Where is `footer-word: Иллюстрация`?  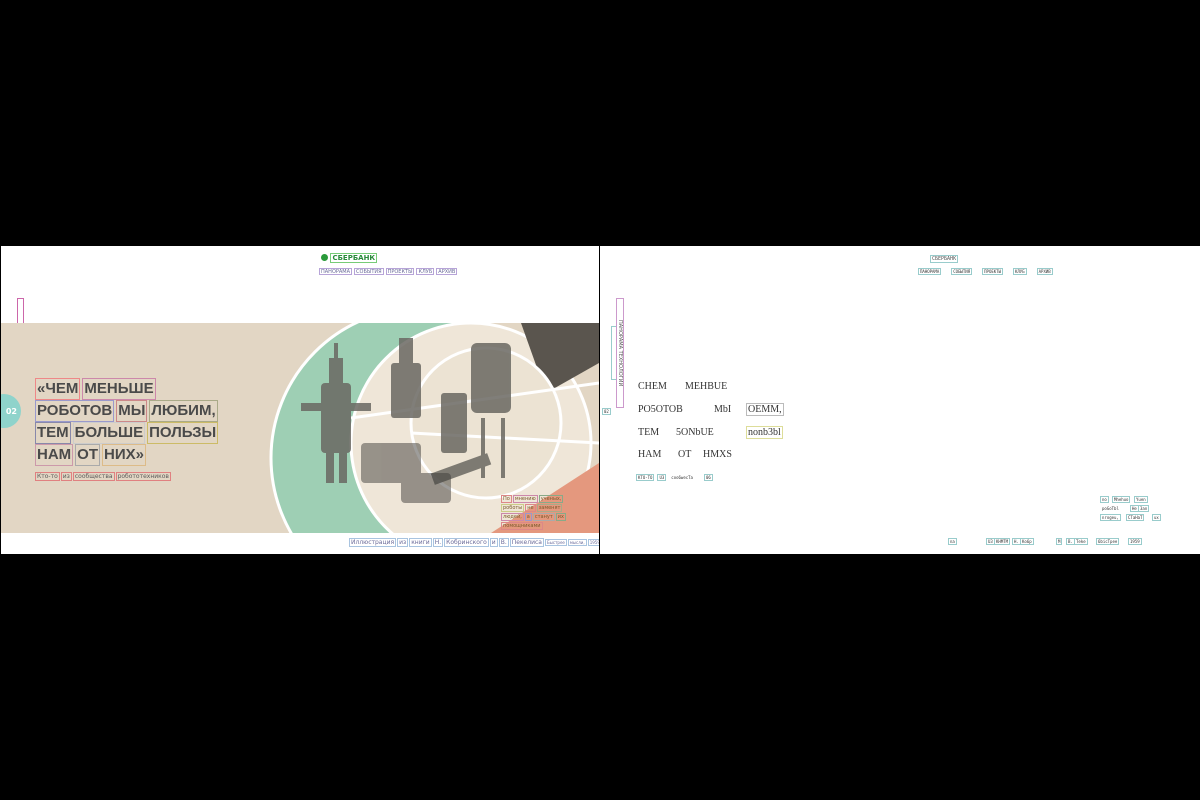
footer-word: Иллюстрация is located at coordinates (373, 542).